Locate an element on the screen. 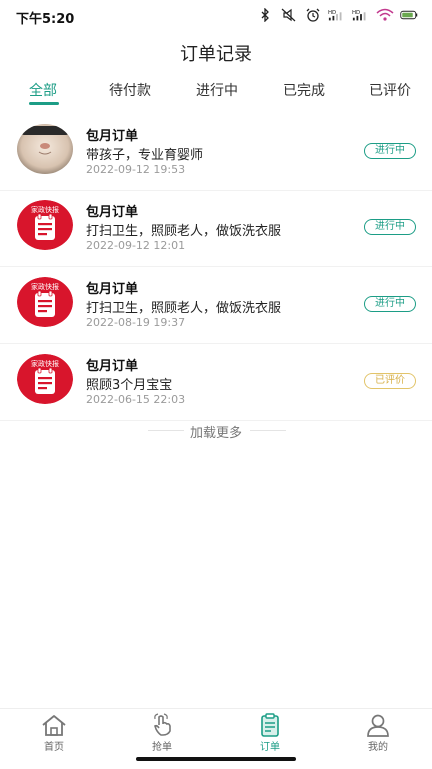 This screenshot has height=769, width=432. page-title: 订单记录 is located at coordinates (216, 54).